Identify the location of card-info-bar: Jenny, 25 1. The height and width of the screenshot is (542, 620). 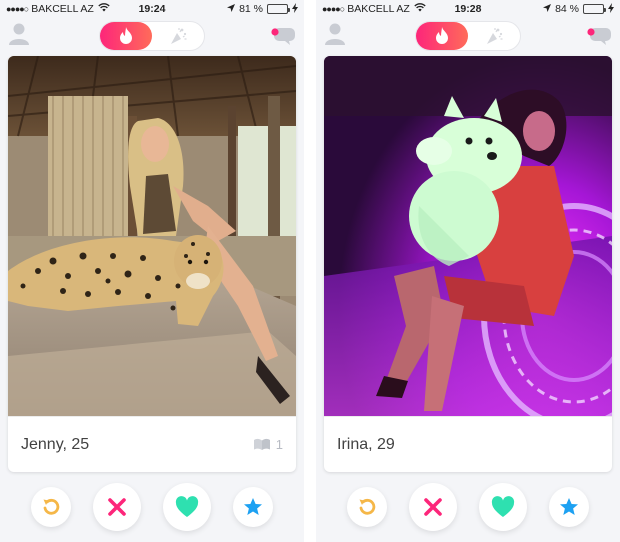
(152, 444).